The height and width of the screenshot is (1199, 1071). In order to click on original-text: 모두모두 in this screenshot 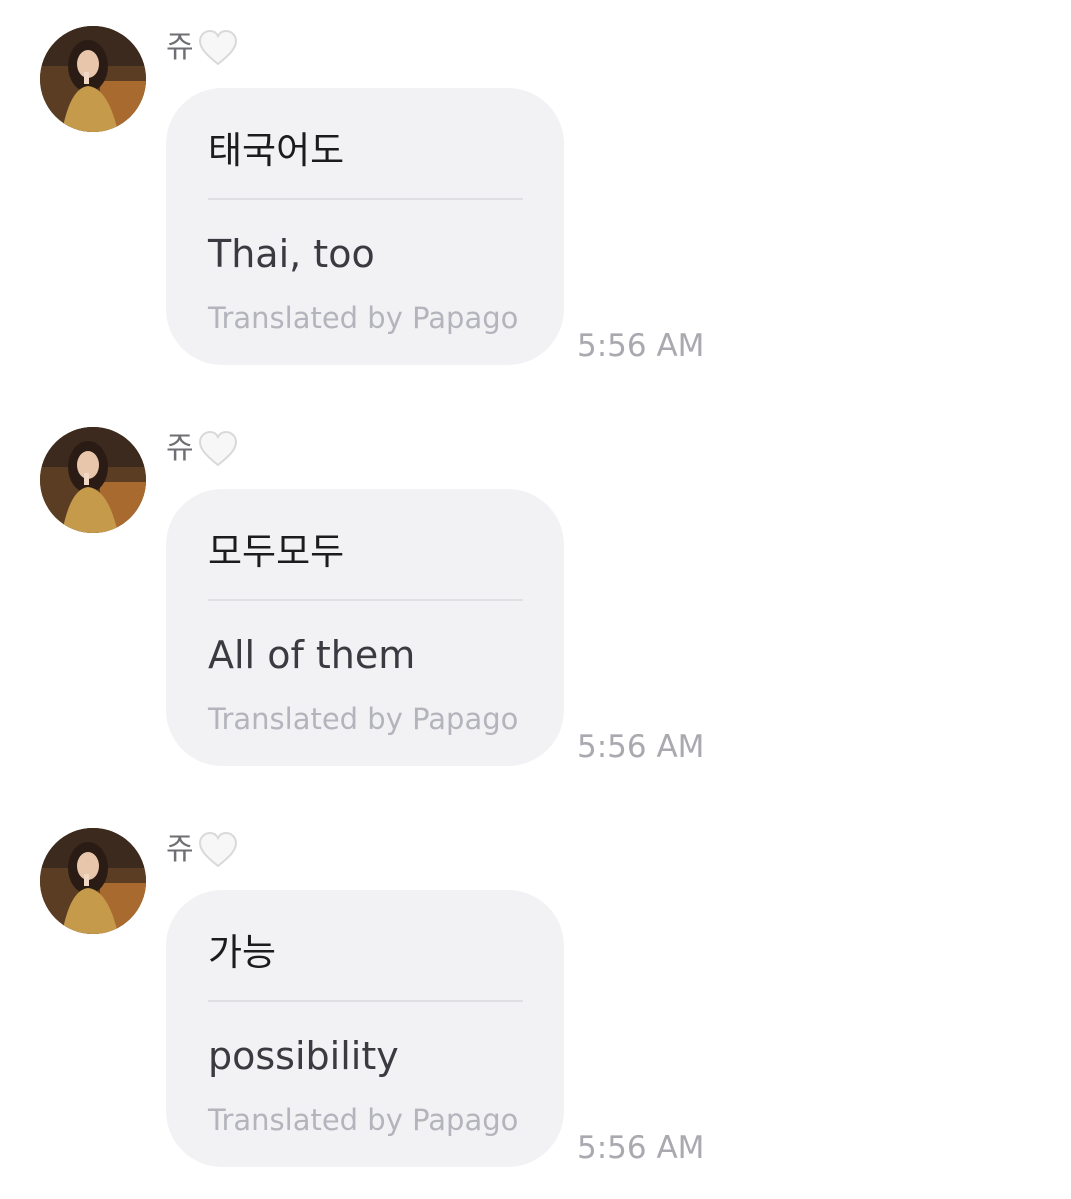, I will do `click(276, 551)`.